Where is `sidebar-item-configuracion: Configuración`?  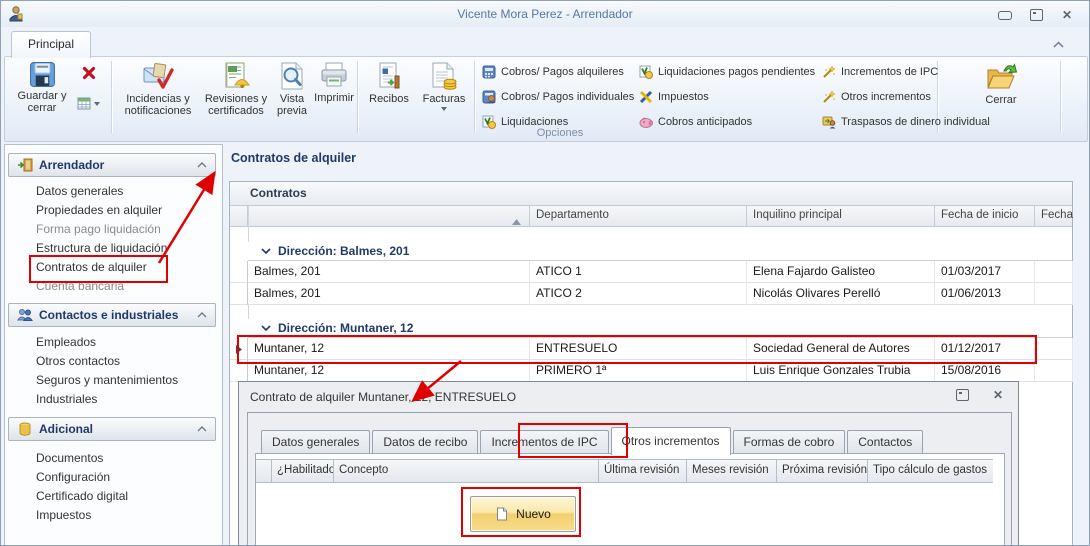 sidebar-item-configuracion: Configuración is located at coordinates (112, 477).